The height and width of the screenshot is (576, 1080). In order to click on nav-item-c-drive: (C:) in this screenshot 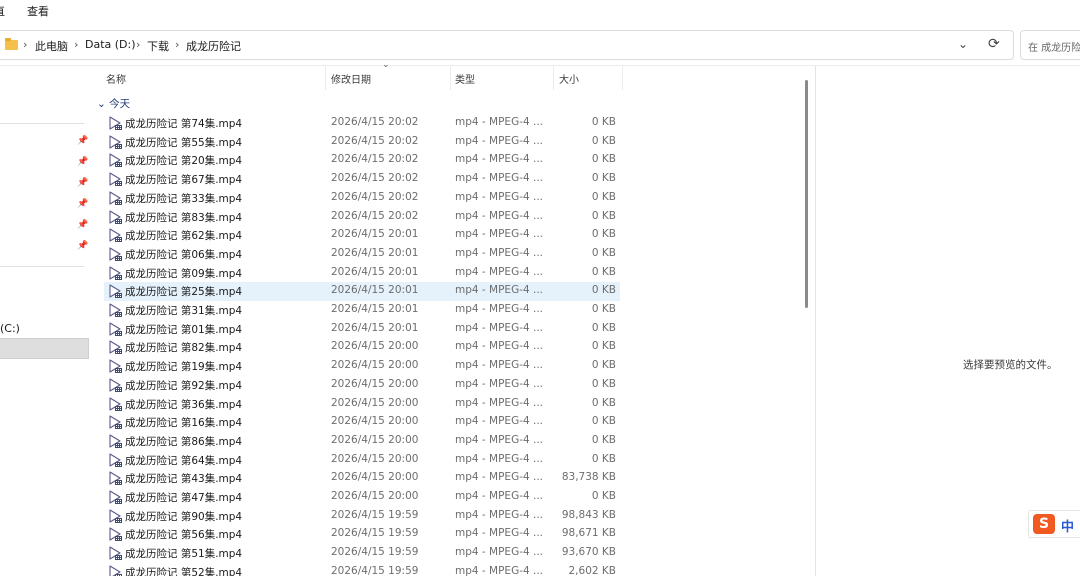, I will do `click(10, 328)`.